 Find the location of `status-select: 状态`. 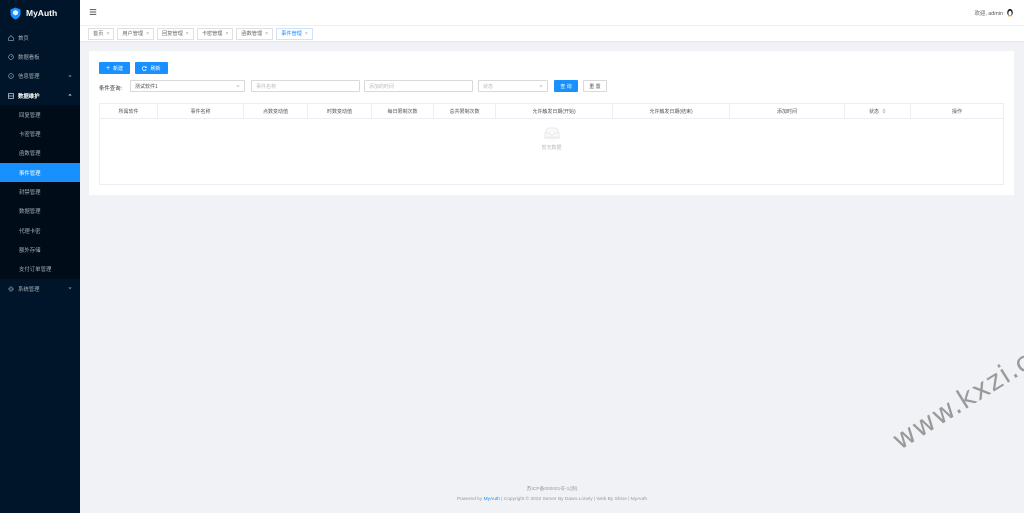

status-select: 状态 is located at coordinates (513, 86).